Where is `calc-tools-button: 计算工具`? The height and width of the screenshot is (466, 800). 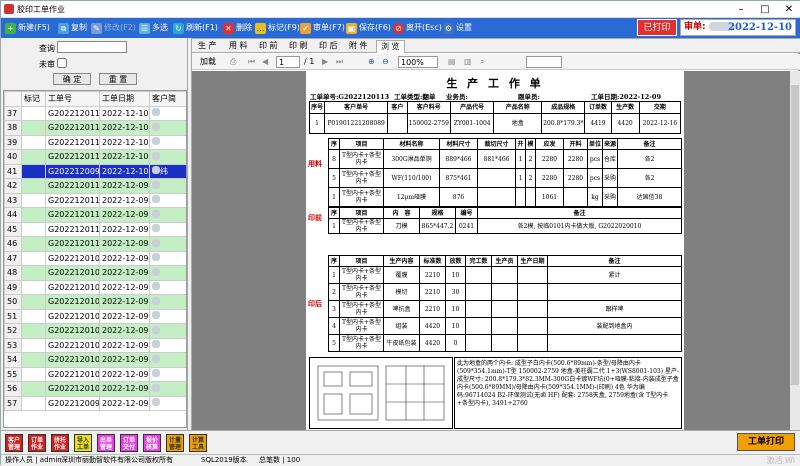 calc-tools-button: 计算工具 is located at coordinates (198, 443).